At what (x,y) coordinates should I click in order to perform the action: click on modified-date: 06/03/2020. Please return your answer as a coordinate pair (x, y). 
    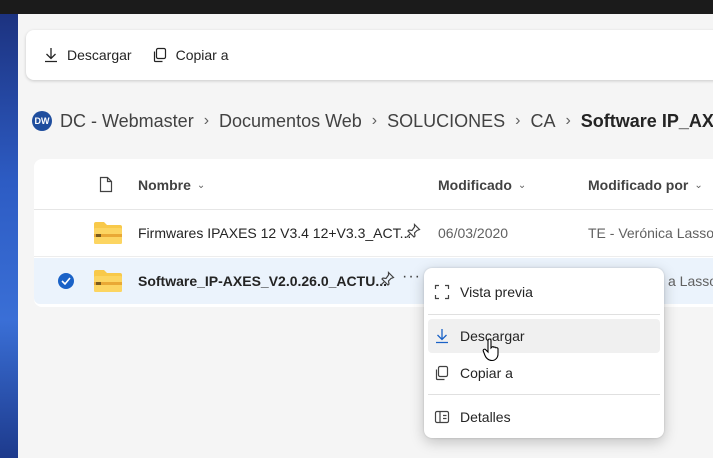
    Looking at the image, I should click on (473, 233).